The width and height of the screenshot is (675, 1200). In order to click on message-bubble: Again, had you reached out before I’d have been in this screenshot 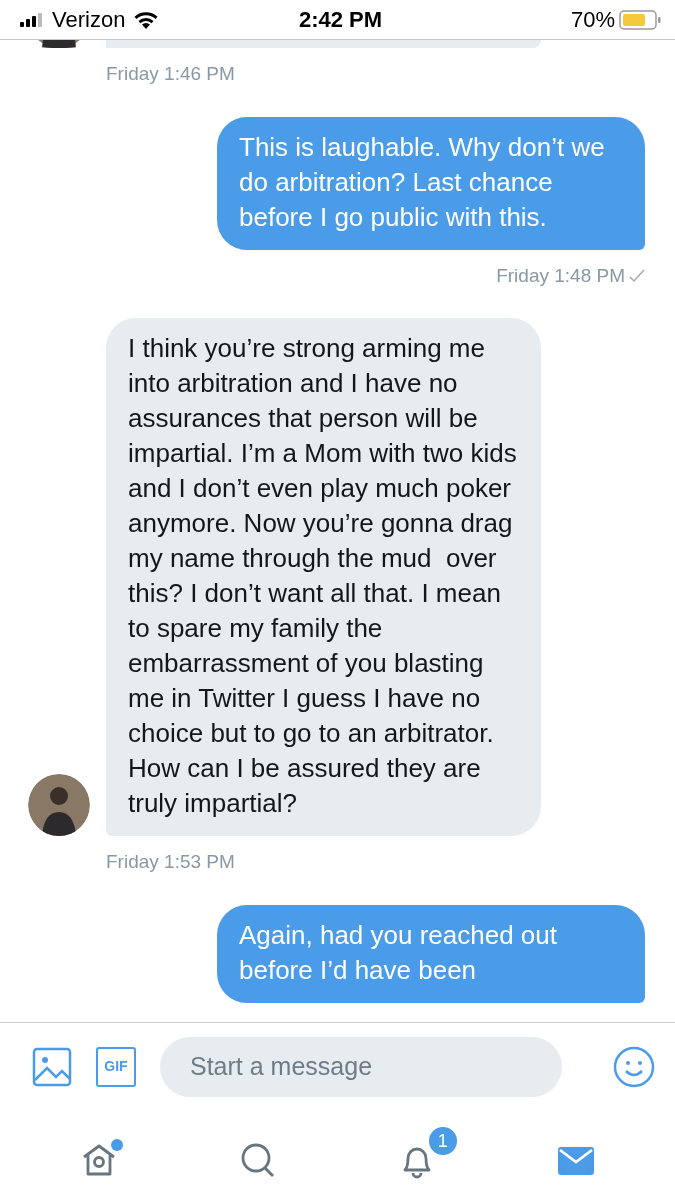, I will do `click(431, 953)`.